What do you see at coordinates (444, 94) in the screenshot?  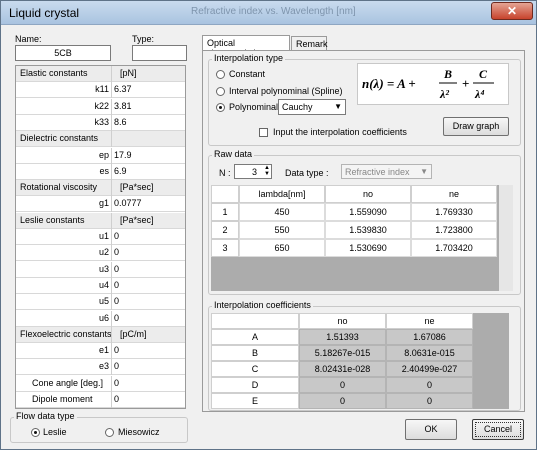 I see `svg-text: λ²` at bounding box center [444, 94].